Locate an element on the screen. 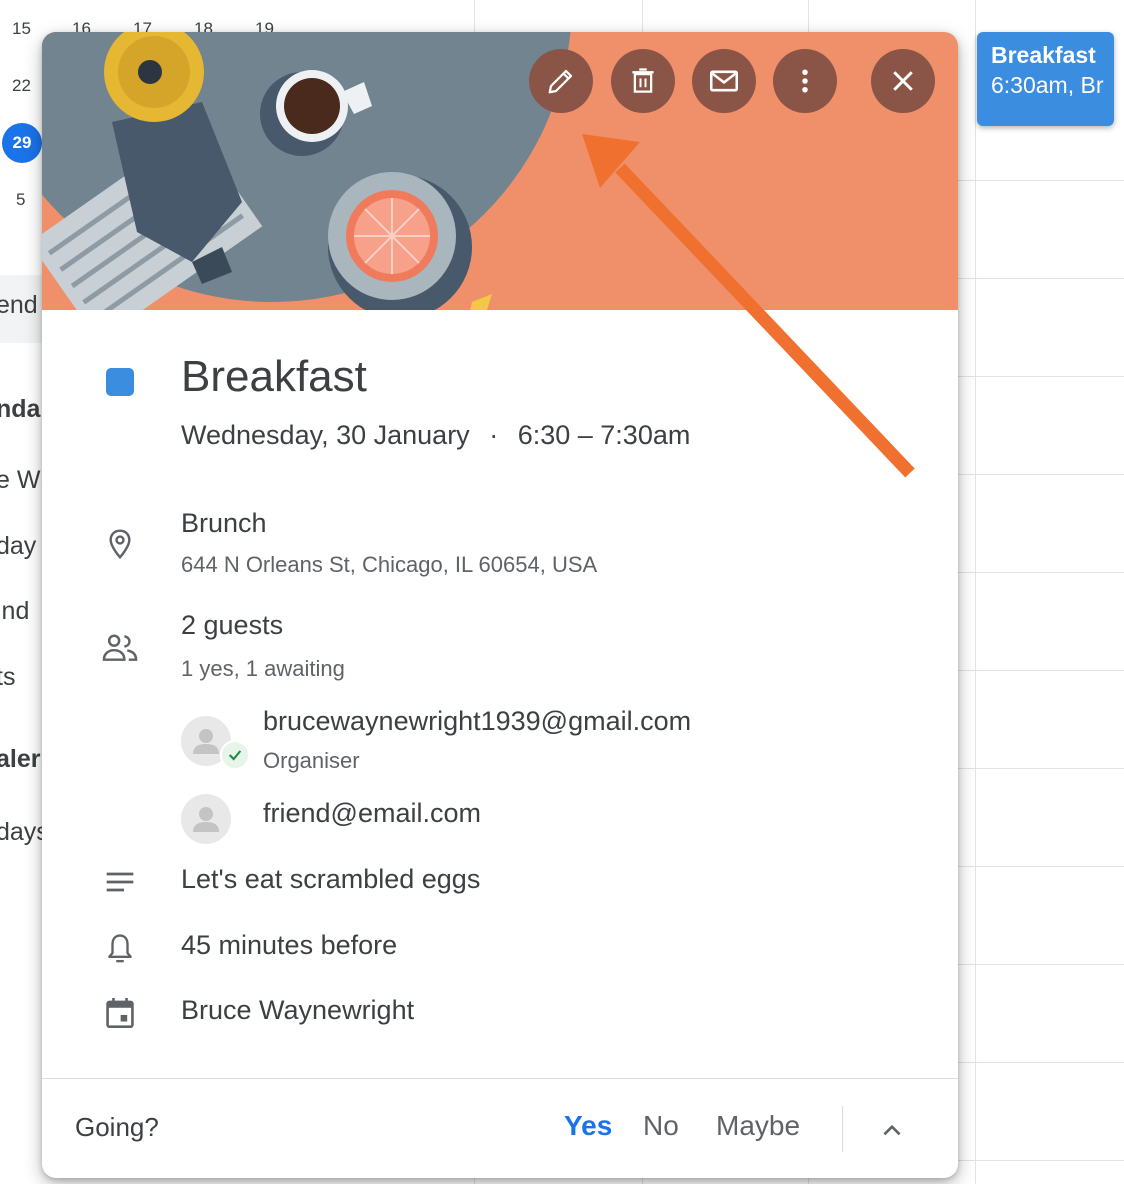 The width and height of the screenshot is (1124, 1184). delete-button is located at coordinates (643, 81).